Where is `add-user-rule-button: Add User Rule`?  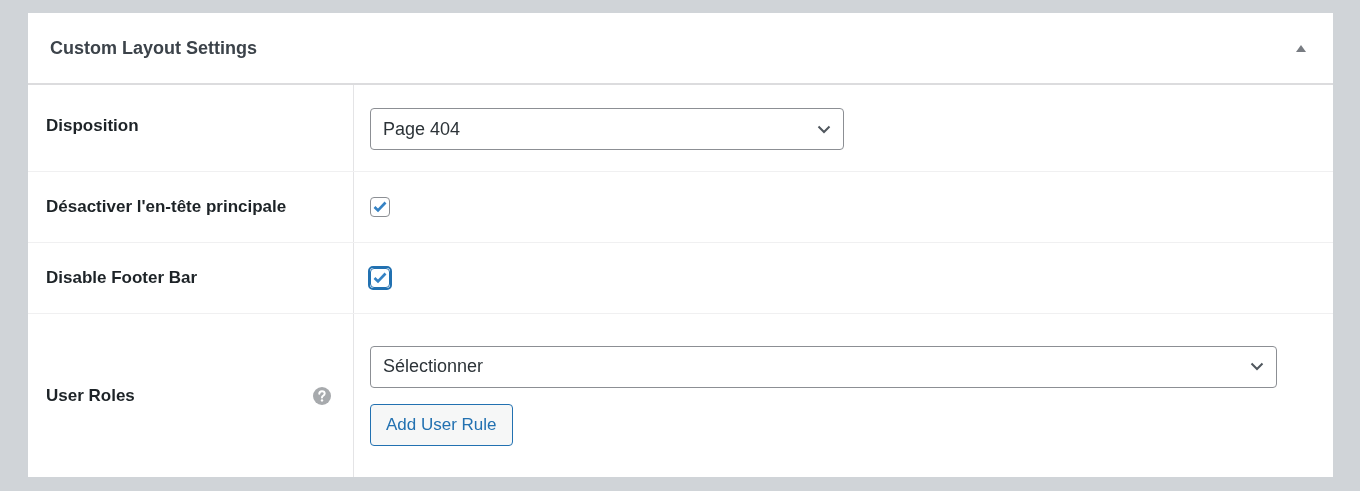
add-user-rule-button: Add User Rule is located at coordinates (441, 424).